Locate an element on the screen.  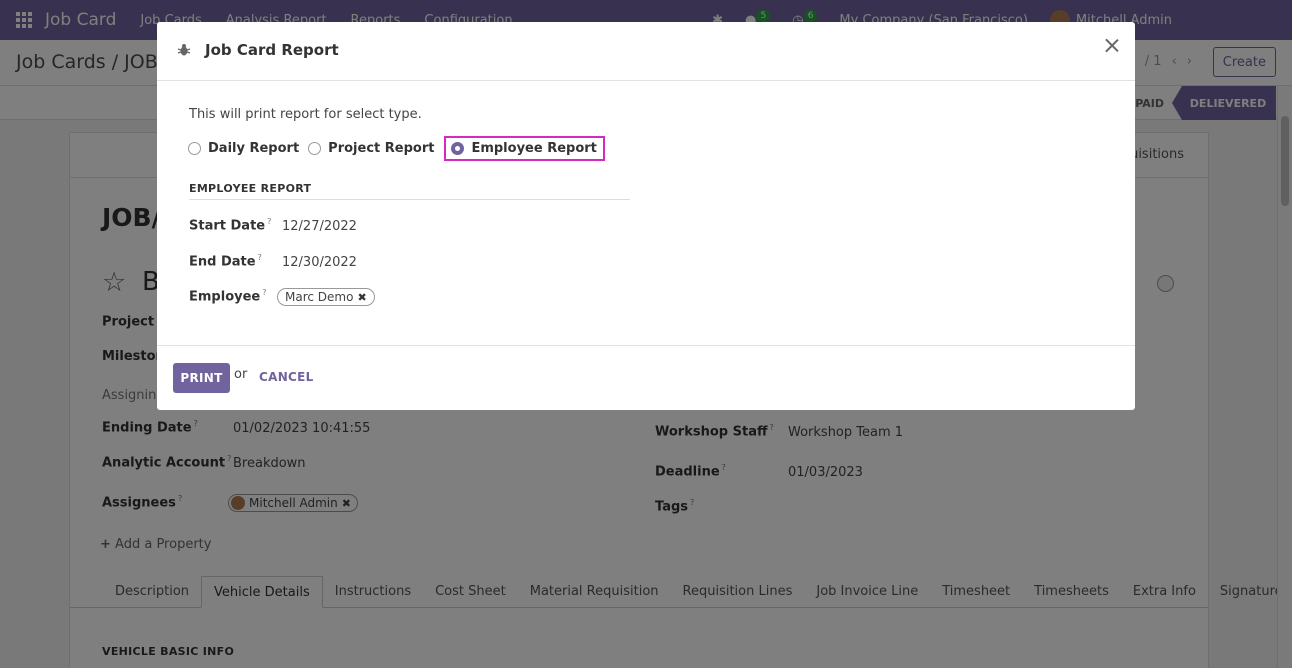
employee-tag: Marc Demo ✖ is located at coordinates (326, 297).